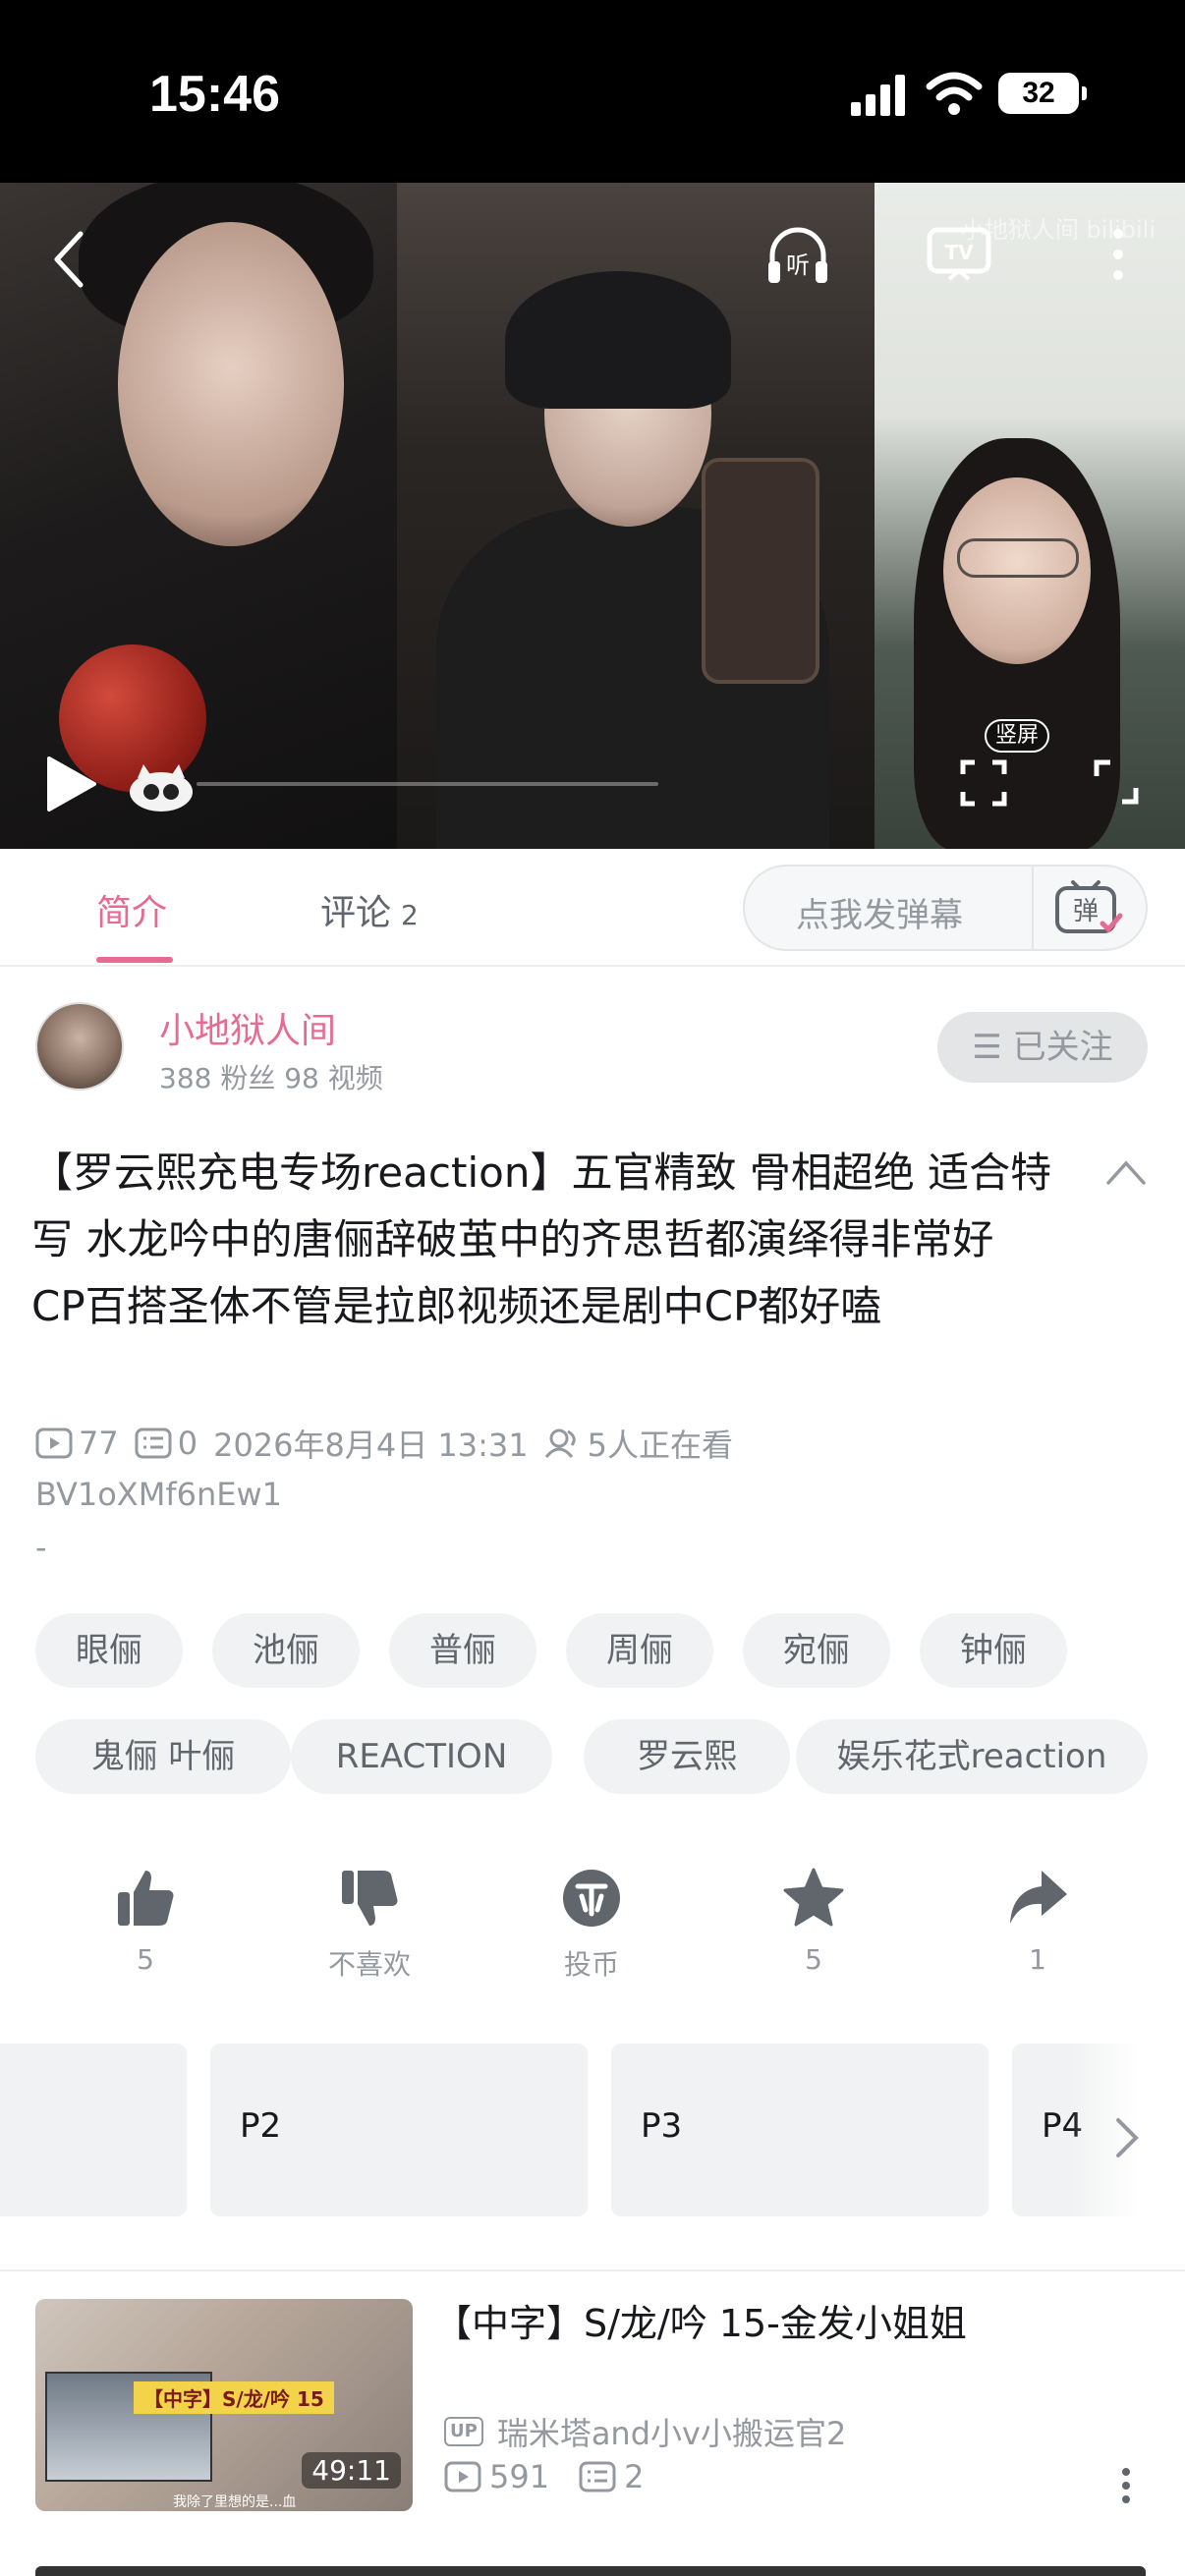 This screenshot has height=2576, width=1185. What do you see at coordinates (560, 1443) in the screenshot?
I see `watching-people-icon` at bounding box center [560, 1443].